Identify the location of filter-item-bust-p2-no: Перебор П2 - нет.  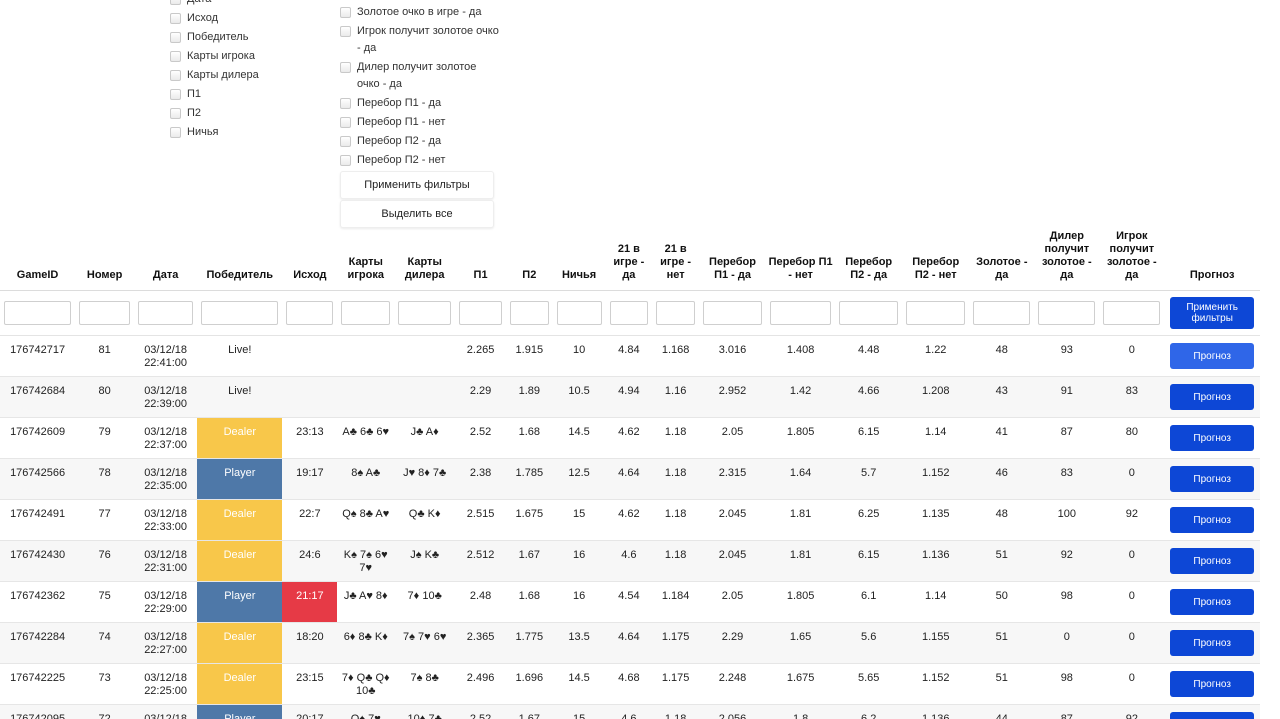
(420, 160).